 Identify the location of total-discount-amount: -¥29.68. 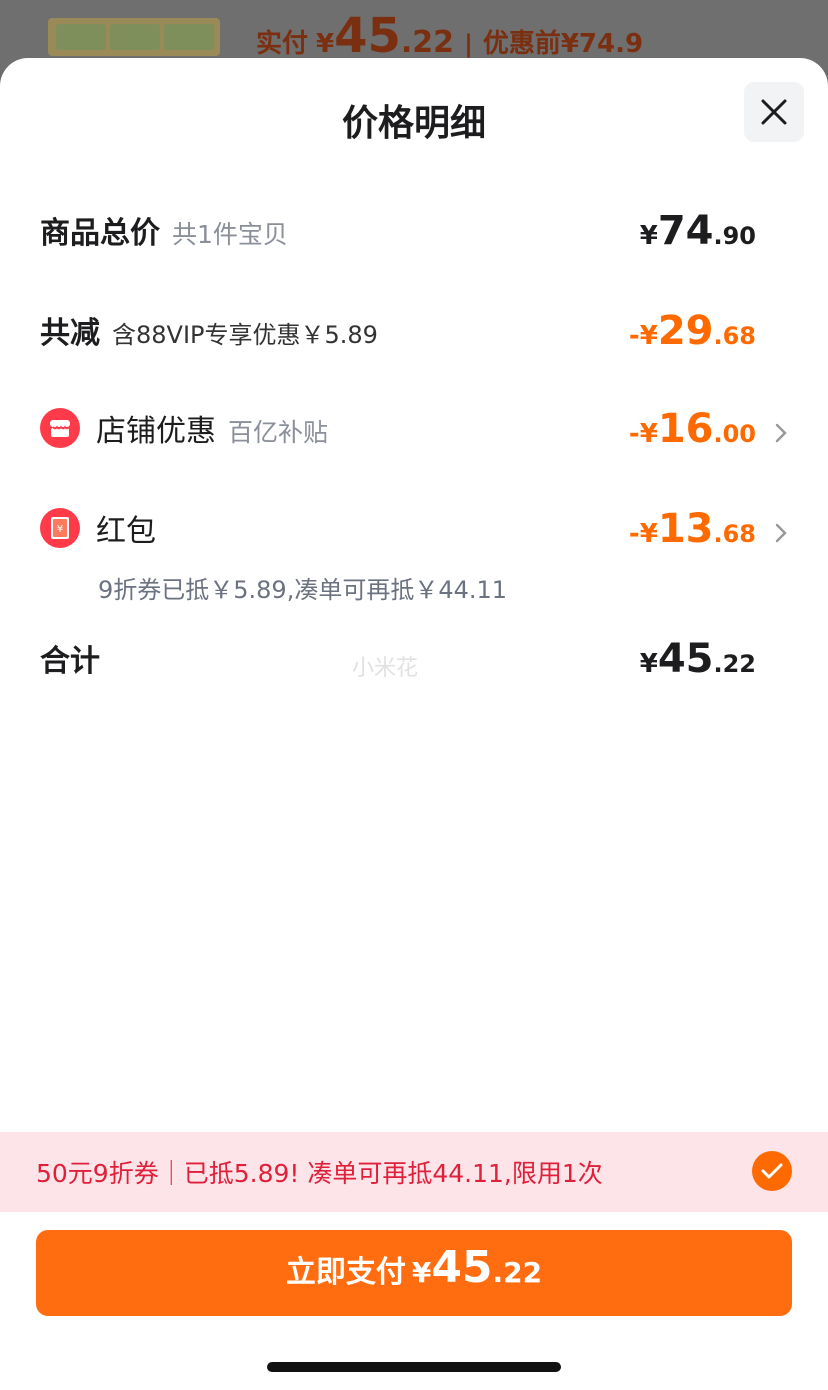
(692, 331).